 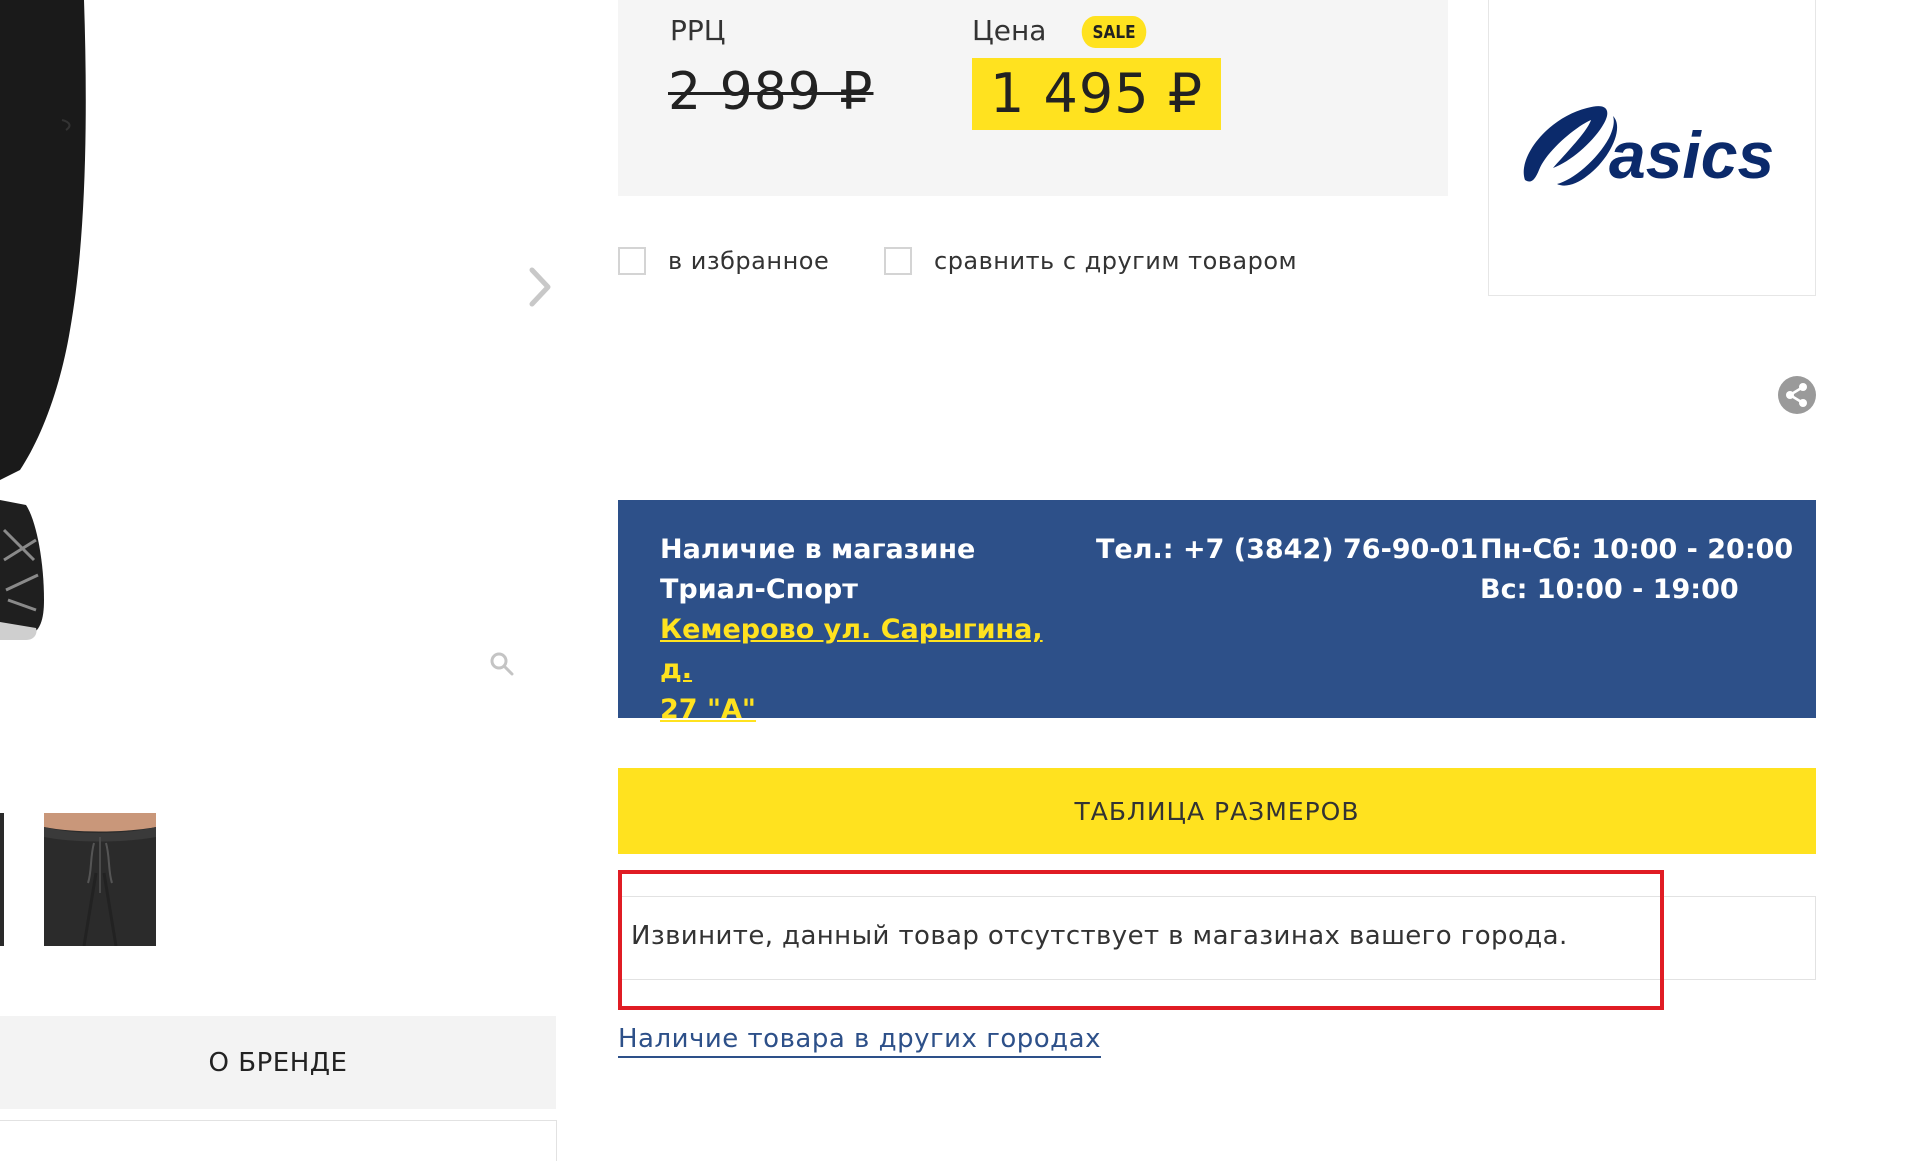 I want to click on store-address-link: Кемерово ул. Сарыгина, д. 27 "А", so click(x=860, y=670).